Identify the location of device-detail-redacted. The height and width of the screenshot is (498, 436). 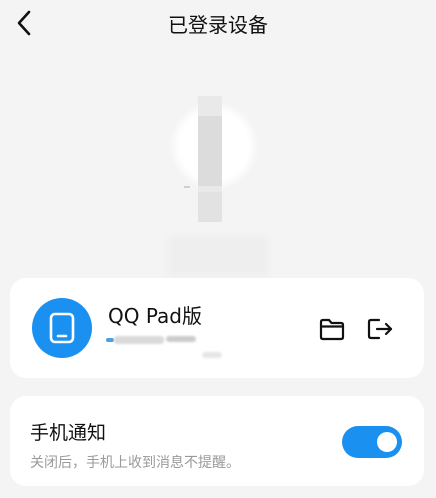
(164, 347).